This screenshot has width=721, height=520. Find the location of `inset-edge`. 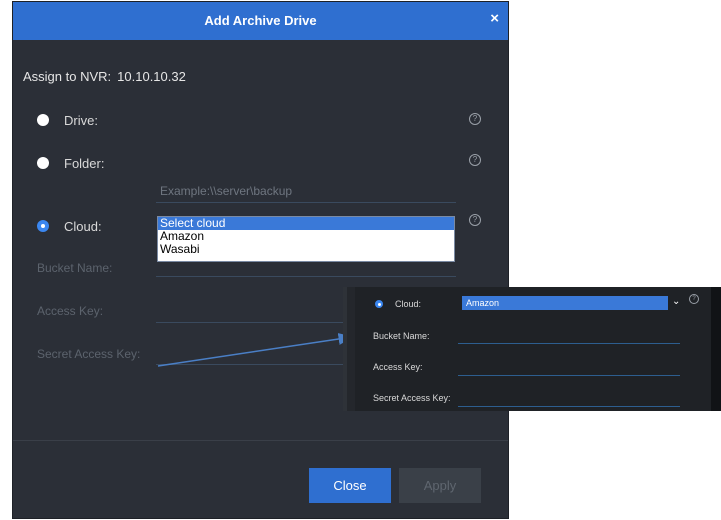

inset-edge is located at coordinates (716, 349).